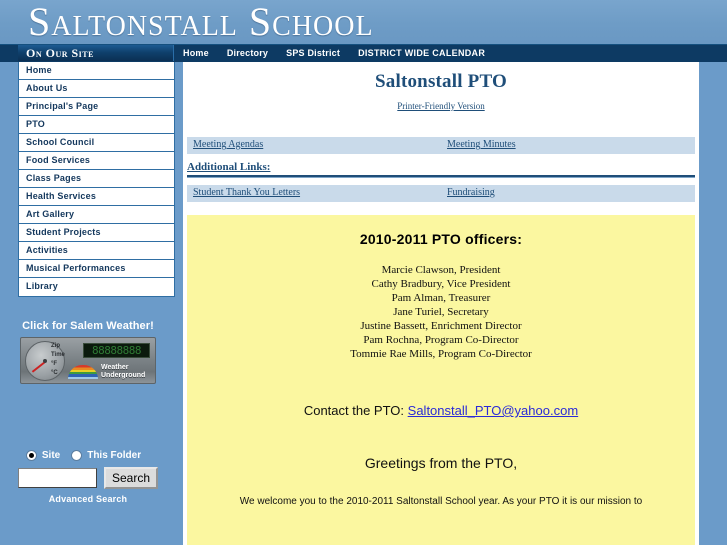 The width and height of the screenshot is (727, 545). Describe the element at coordinates (83, 372) in the screenshot. I see `rainbow-icon` at that location.